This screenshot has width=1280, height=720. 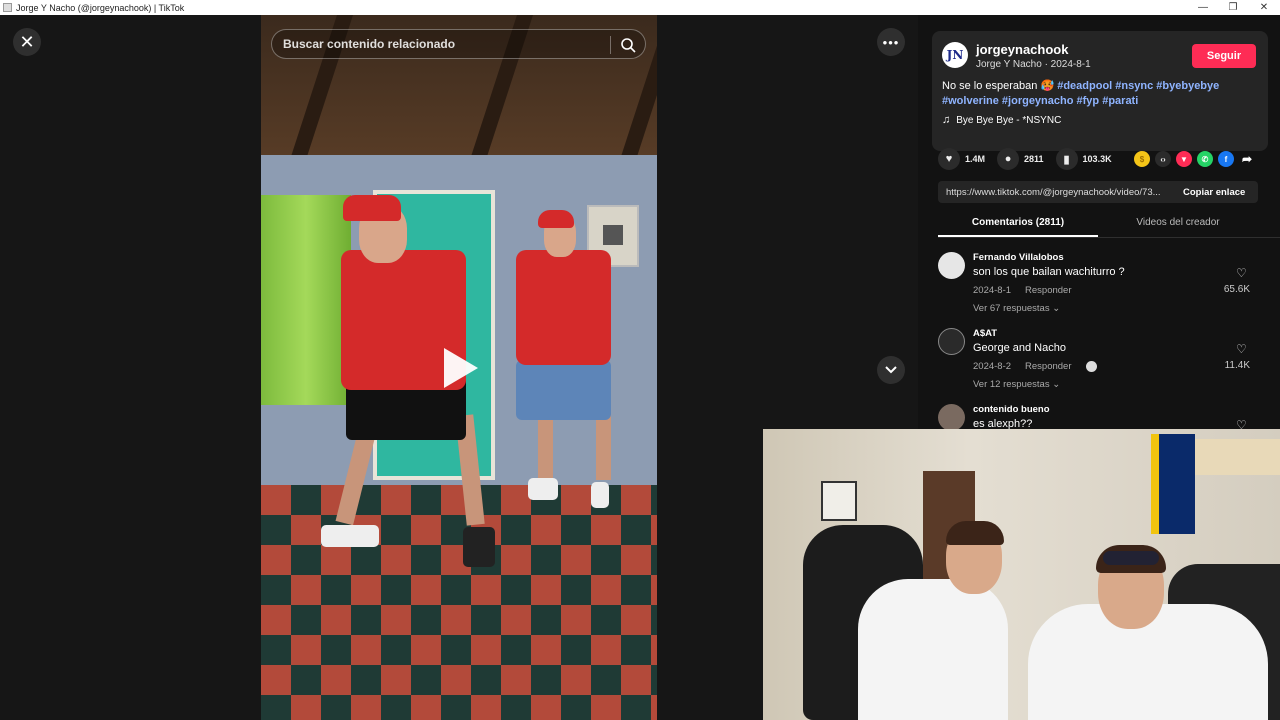 What do you see at coordinates (961, 159) in the screenshot?
I see `like-stat: ♥ 1.4M` at bounding box center [961, 159].